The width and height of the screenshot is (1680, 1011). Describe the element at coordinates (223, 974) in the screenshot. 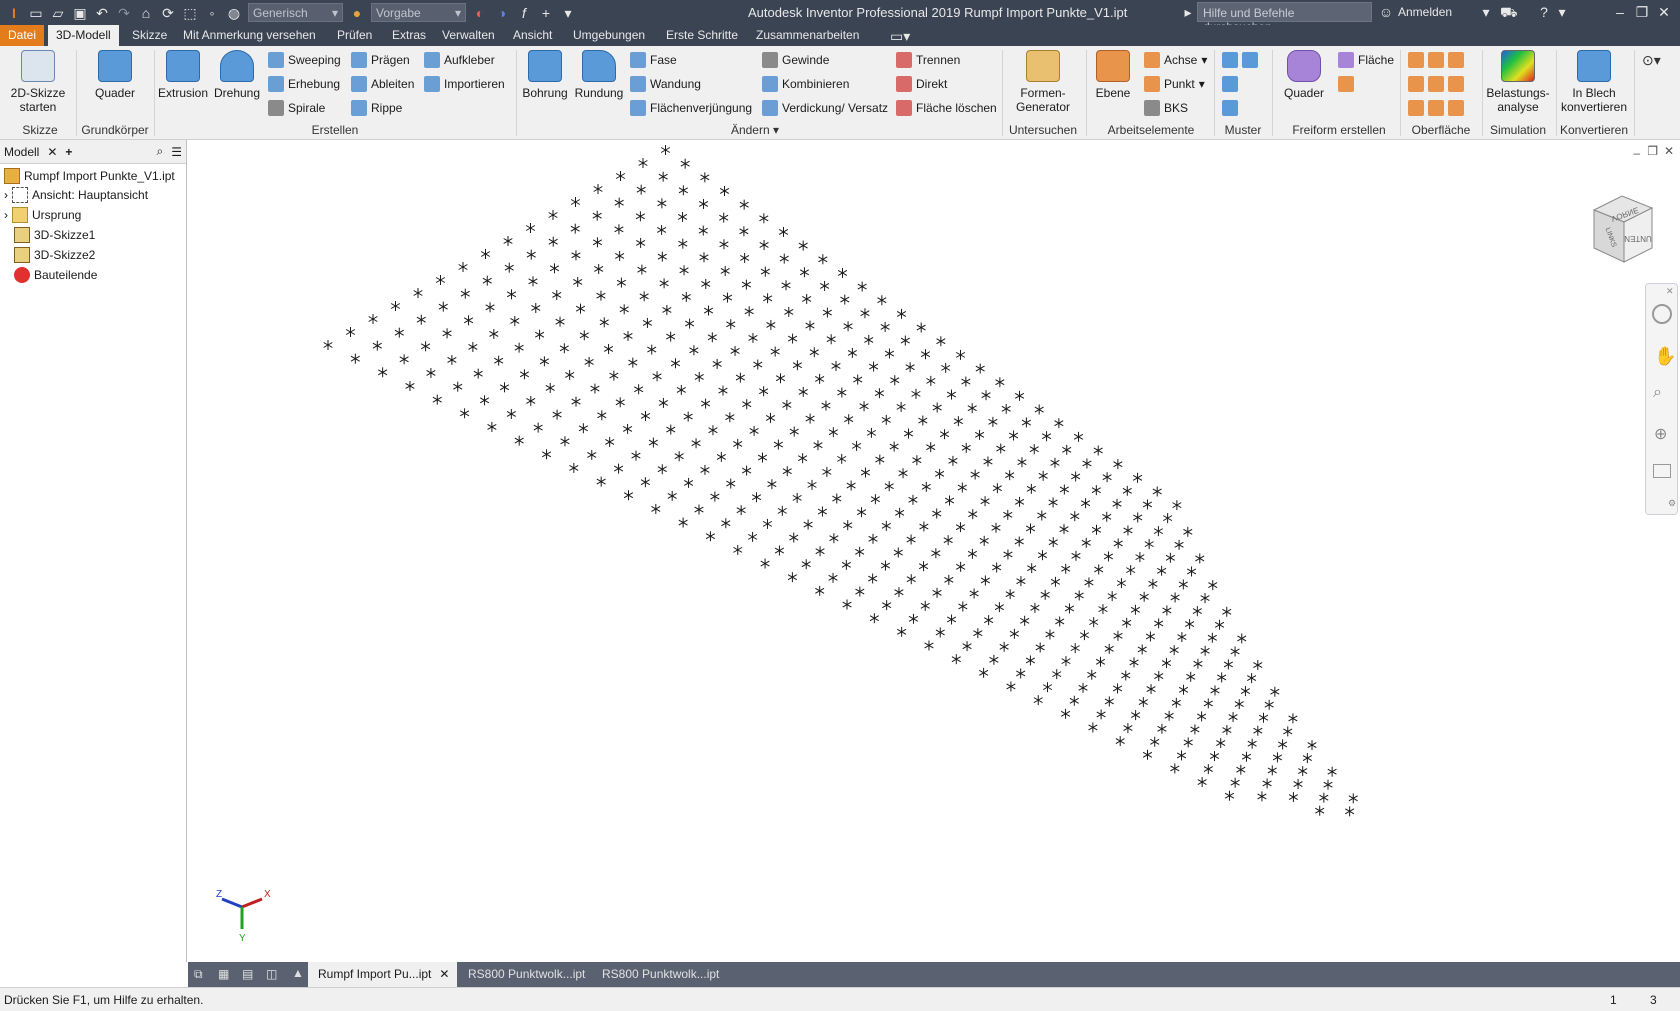

I see `tile-icon: ▦` at that location.